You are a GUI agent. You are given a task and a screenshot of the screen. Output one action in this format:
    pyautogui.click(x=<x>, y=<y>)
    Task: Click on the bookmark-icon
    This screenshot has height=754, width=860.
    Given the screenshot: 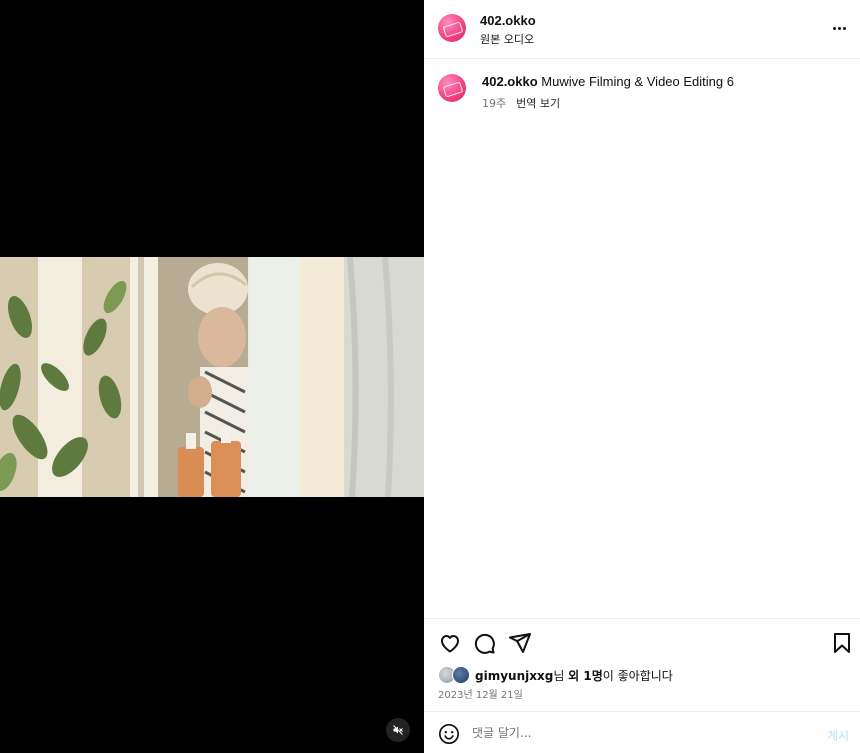 What is the action you would take?
    pyautogui.click(x=842, y=643)
    